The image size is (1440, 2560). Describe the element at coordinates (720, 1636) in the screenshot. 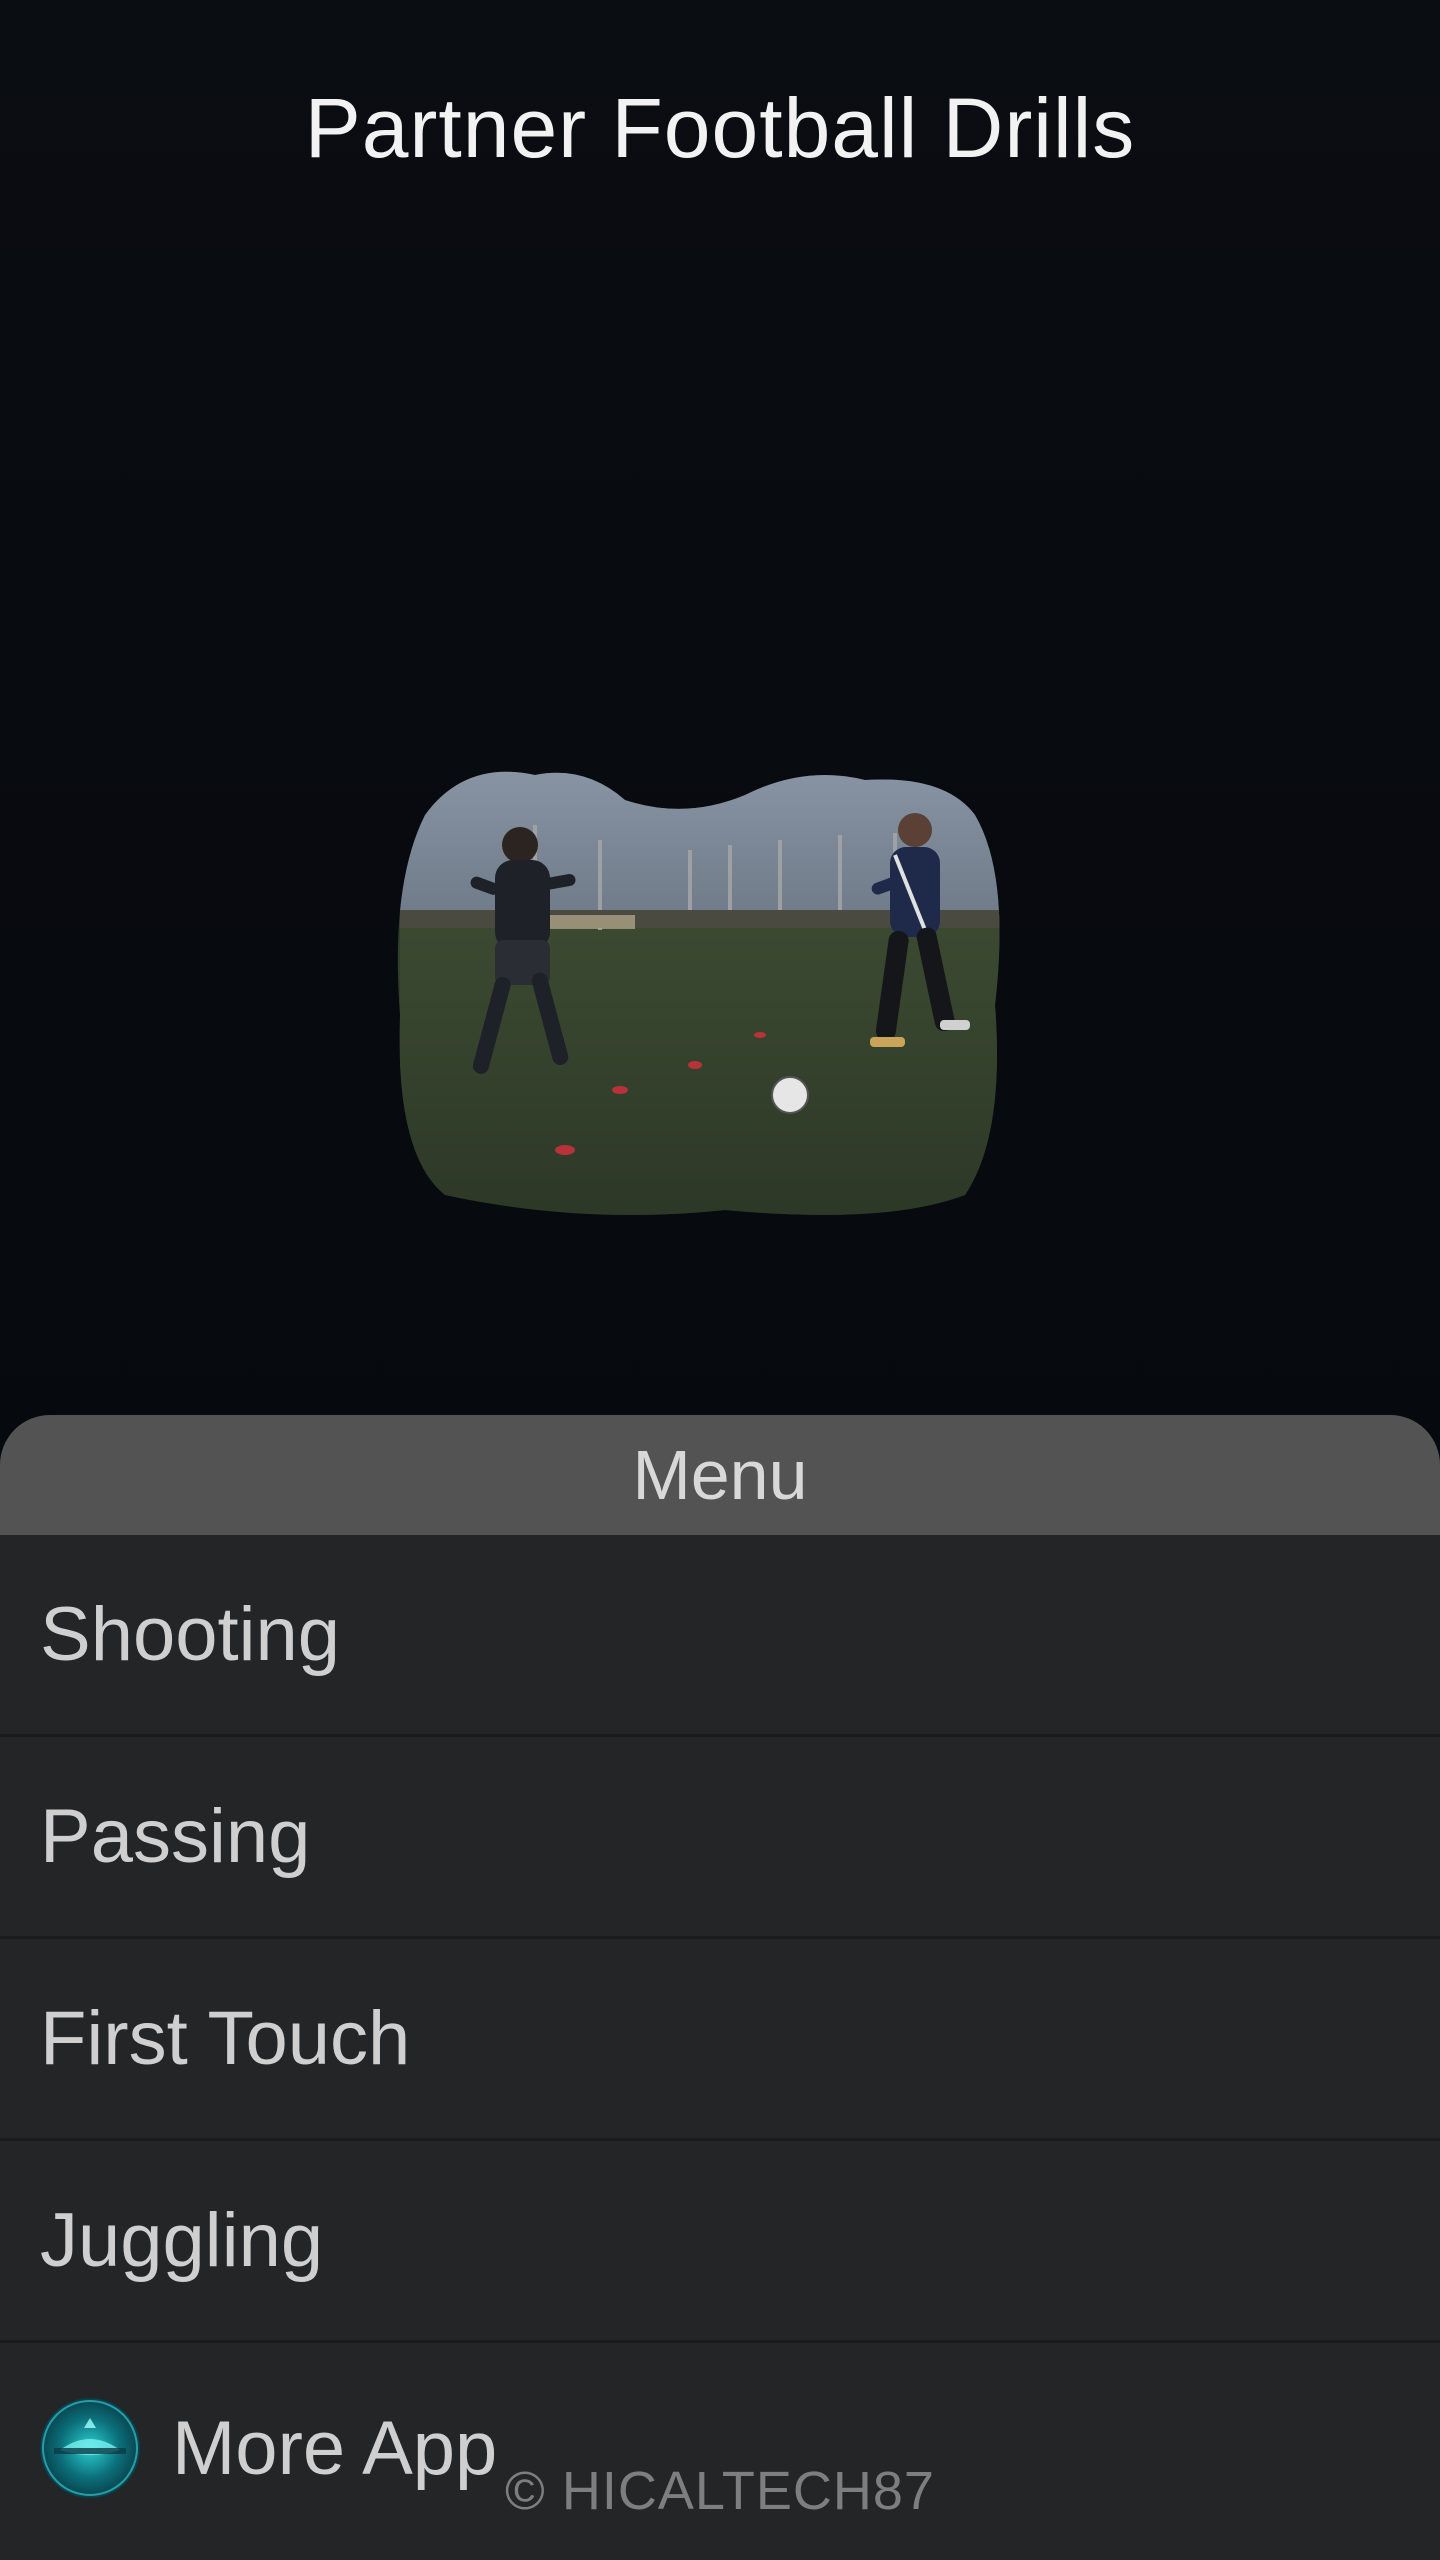

I see `menu-item-shooting: Shooting` at that location.